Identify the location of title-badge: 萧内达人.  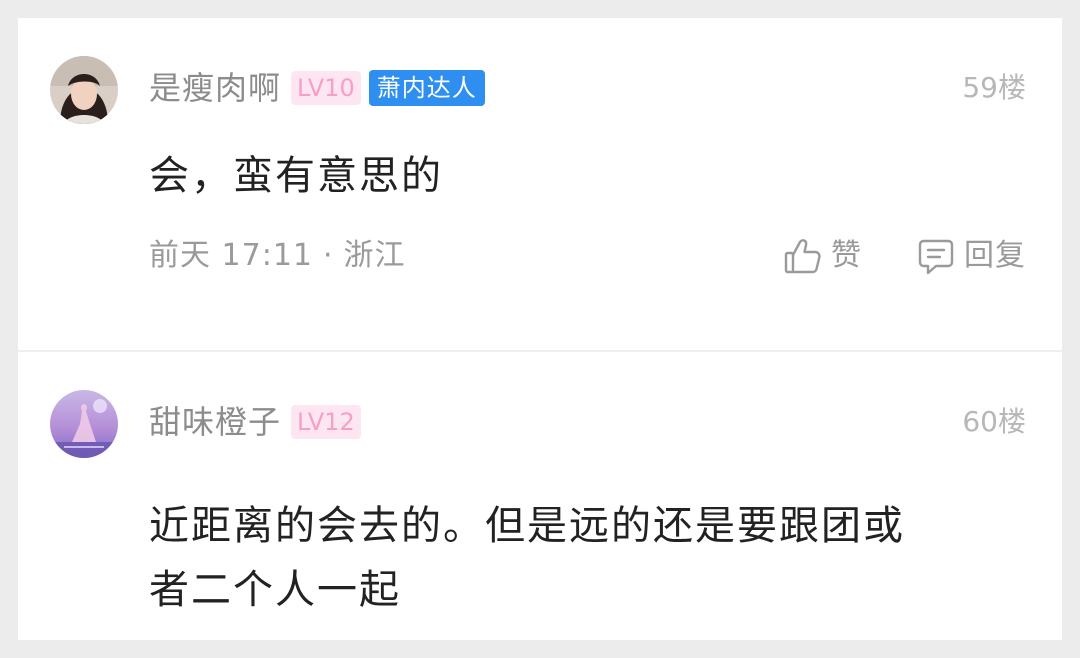
(426, 88).